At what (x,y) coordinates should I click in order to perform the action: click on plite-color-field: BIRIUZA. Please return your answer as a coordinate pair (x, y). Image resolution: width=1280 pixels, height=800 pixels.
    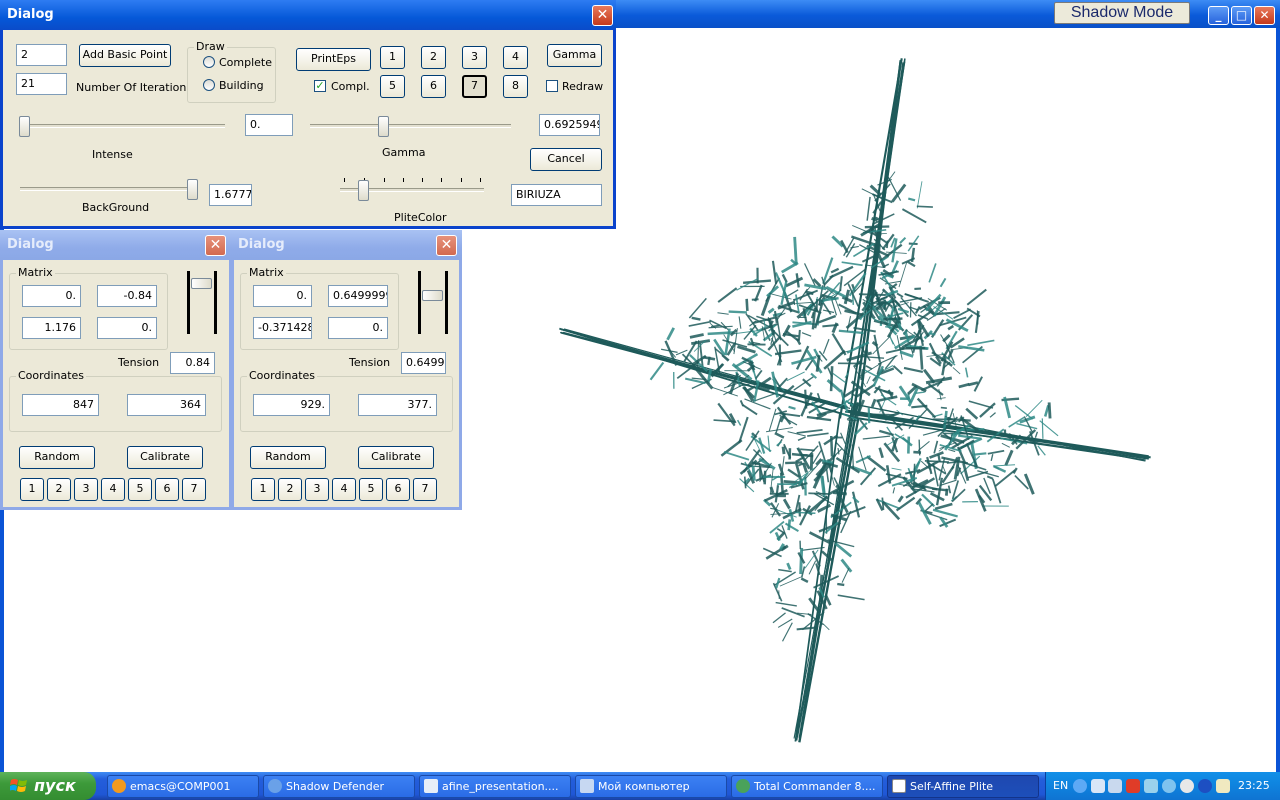
    Looking at the image, I should click on (556, 195).